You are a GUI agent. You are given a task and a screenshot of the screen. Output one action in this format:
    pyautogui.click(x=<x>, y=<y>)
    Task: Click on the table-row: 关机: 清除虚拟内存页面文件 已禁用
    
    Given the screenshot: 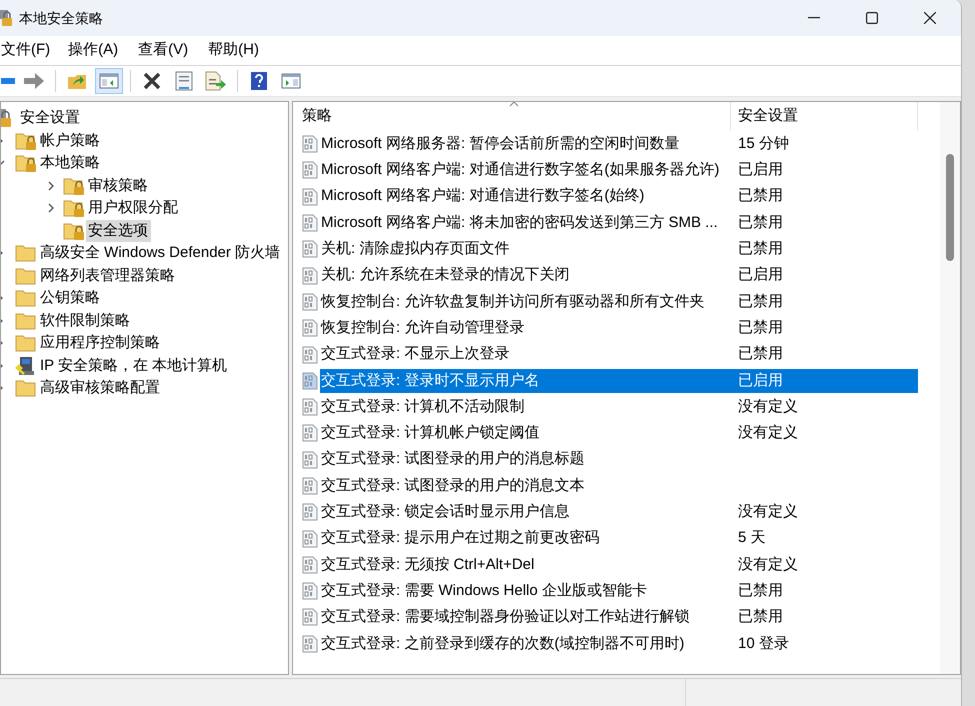 What is the action you would take?
    pyautogui.click(x=619, y=249)
    